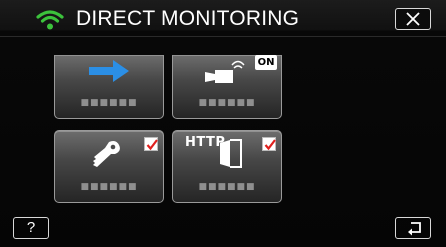  I want to click on back-button, so click(413, 228).